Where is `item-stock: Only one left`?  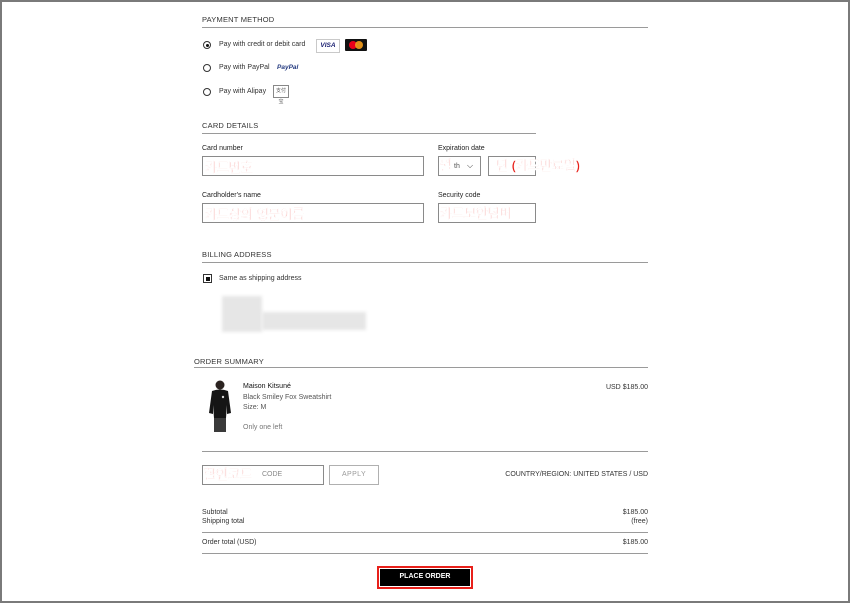
item-stock: Only one left is located at coordinates (263, 427).